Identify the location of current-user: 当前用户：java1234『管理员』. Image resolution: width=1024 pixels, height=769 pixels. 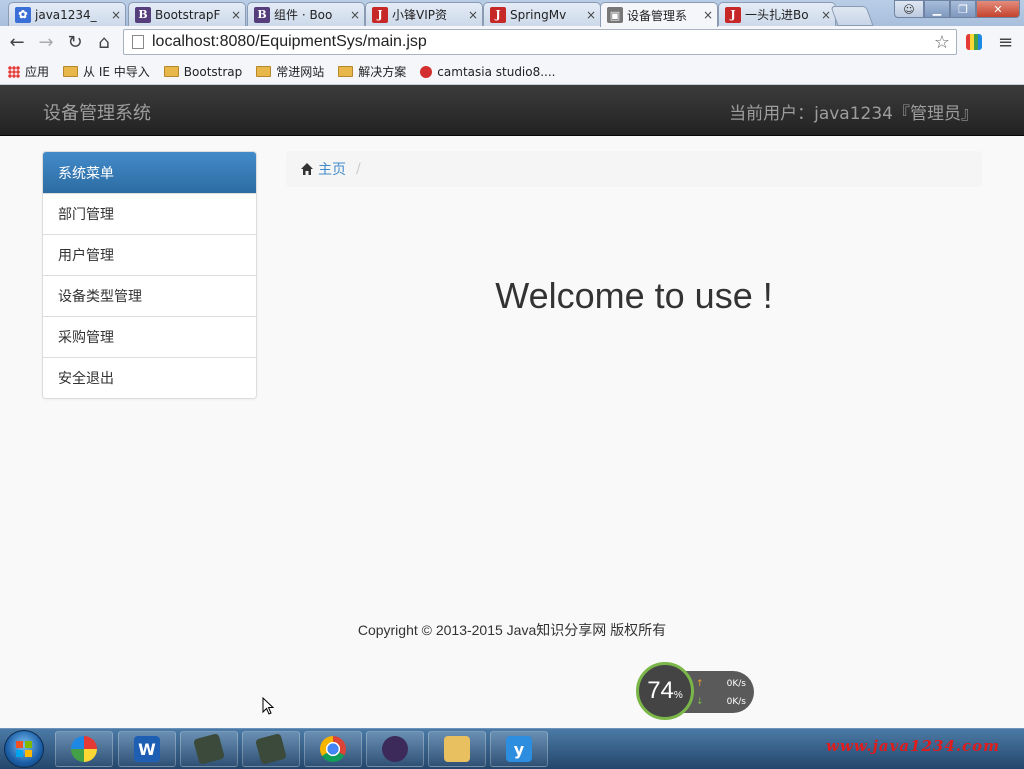
(853, 114).